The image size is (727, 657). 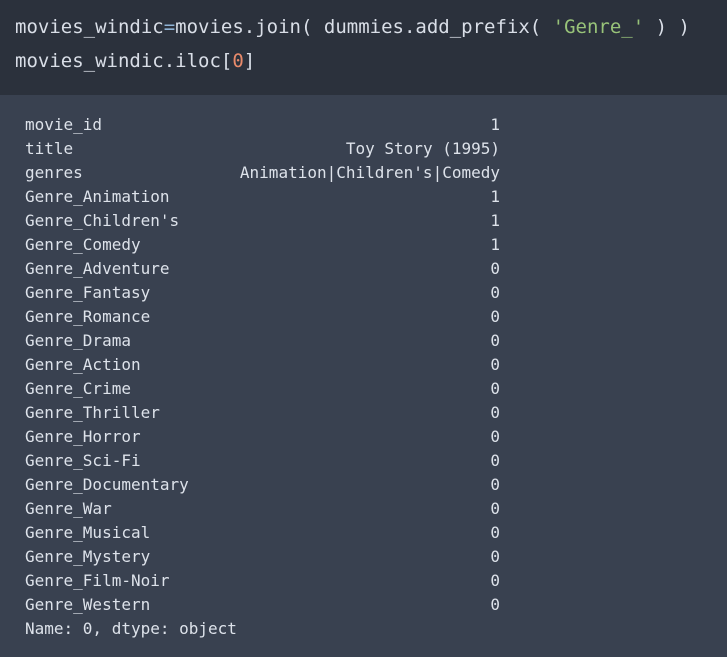 I want to click on series-index-label: Genre_War, so click(x=68, y=508).